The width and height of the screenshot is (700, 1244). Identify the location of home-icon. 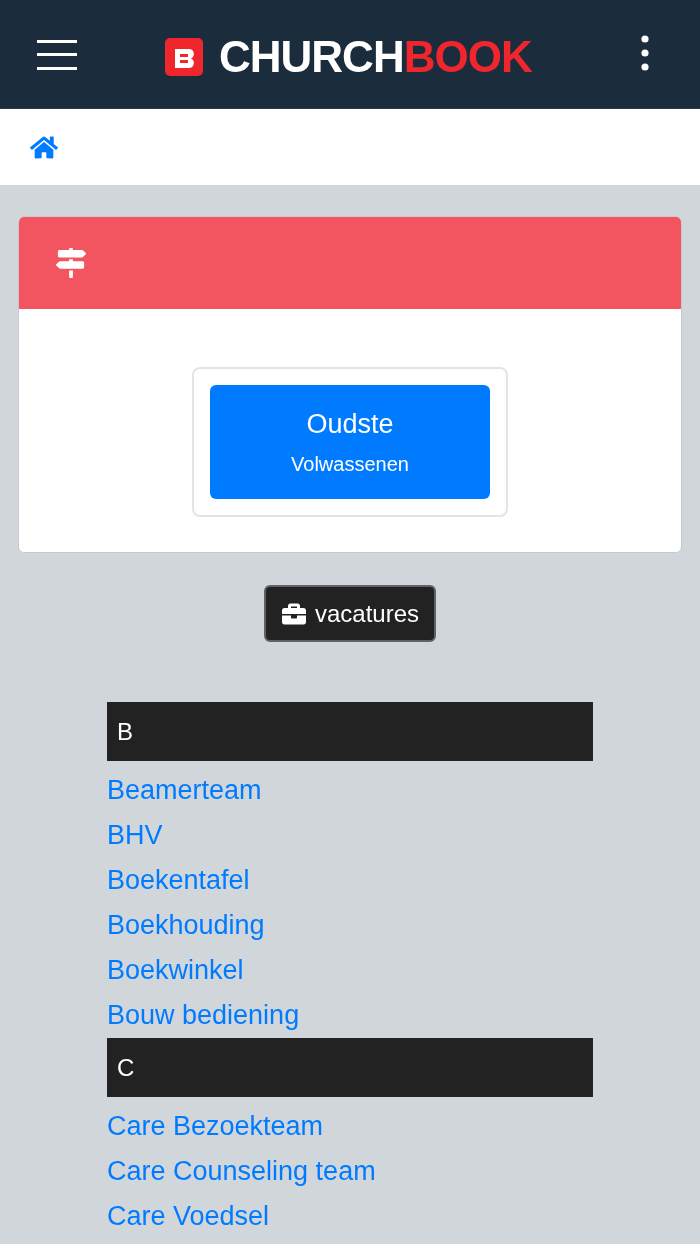
(44, 147).